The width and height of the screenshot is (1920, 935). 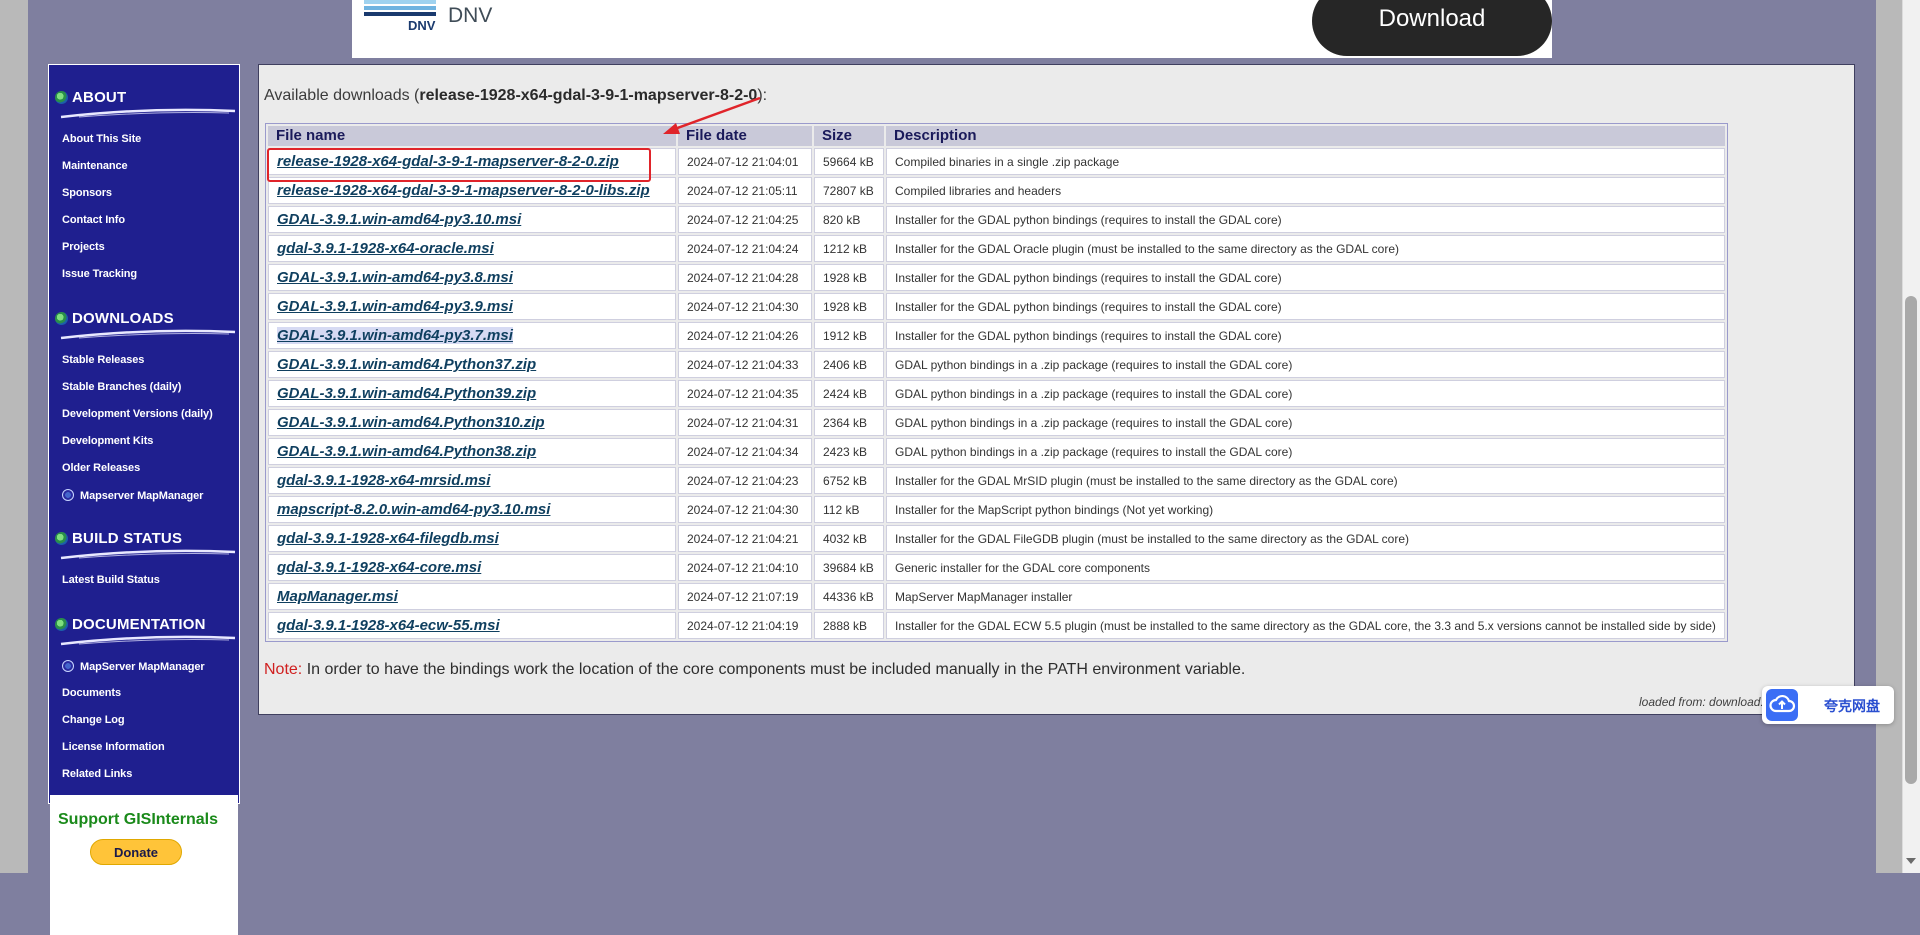 I want to click on sidebar-link: Maintenance, so click(x=95, y=166).